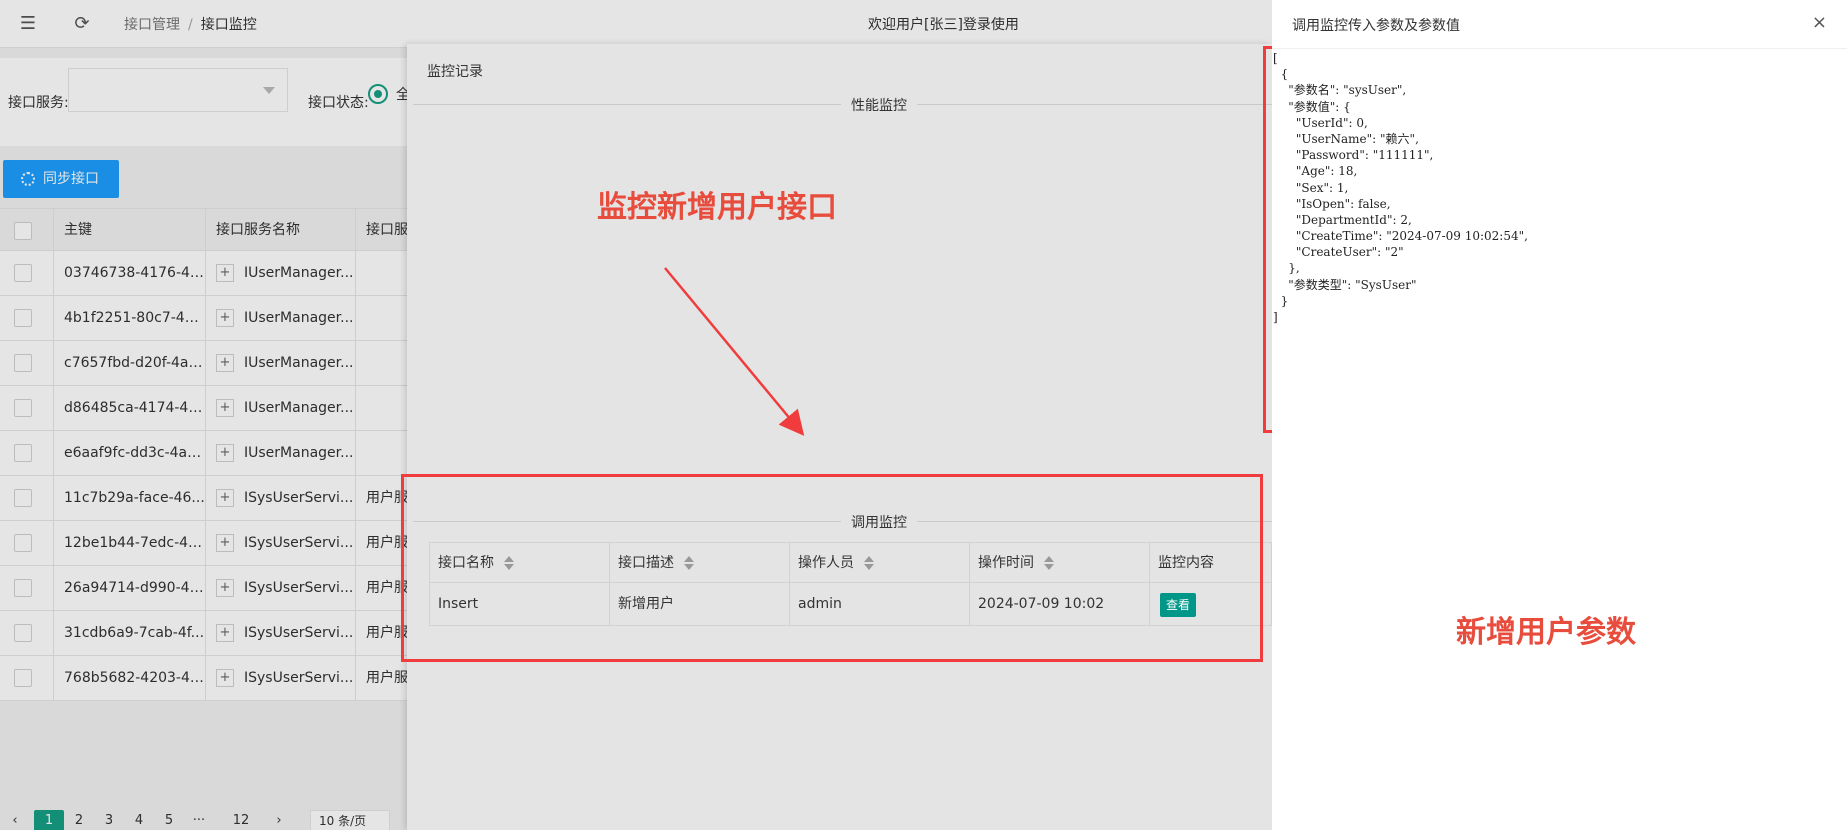 Image resolution: width=1847 pixels, height=830 pixels. Describe the element at coordinates (1353, 155) in the screenshot. I see `json-line: "Password": "111111",` at that location.